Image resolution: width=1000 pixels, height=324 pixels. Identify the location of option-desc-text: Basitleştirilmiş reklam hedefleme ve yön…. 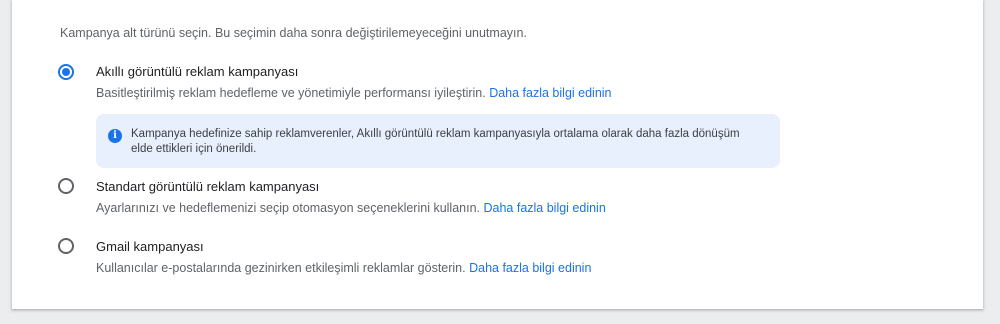
(291, 93).